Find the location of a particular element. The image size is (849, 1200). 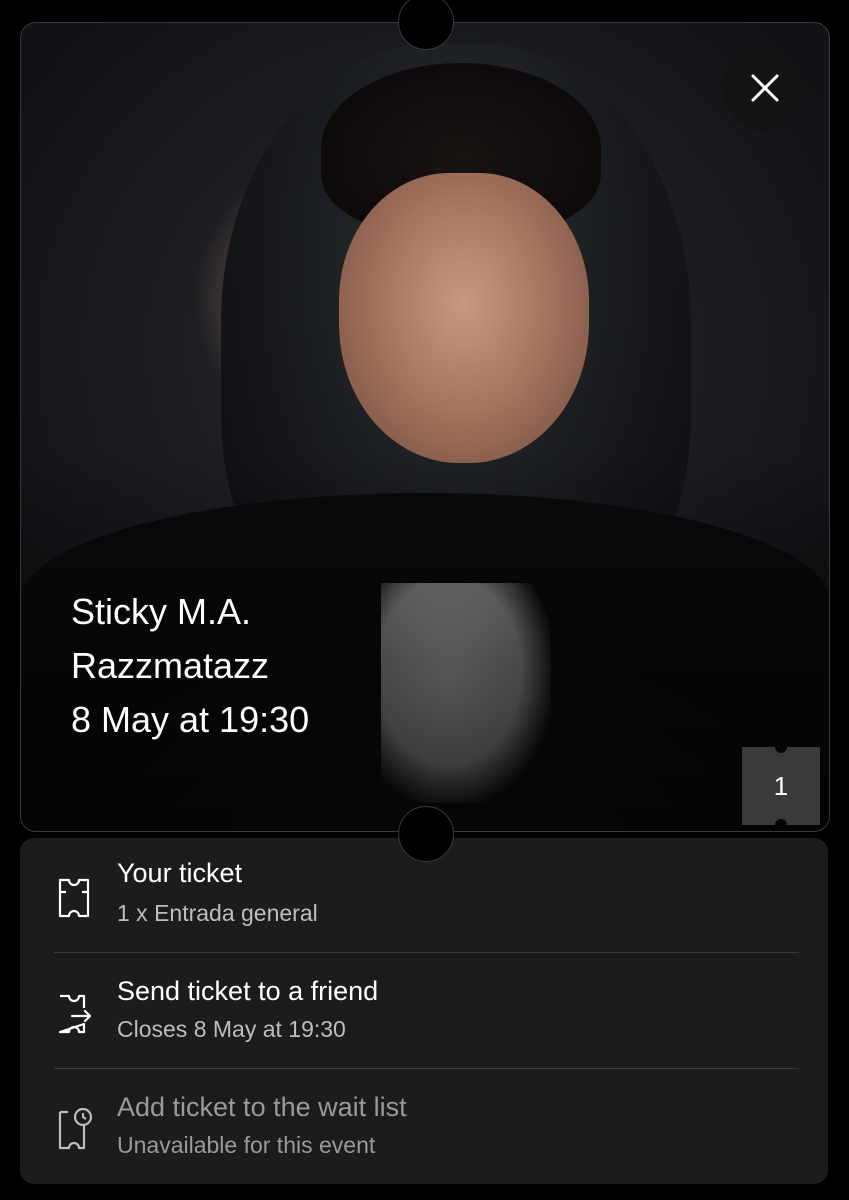

ticket-count-badge: 1 is located at coordinates (781, 786).